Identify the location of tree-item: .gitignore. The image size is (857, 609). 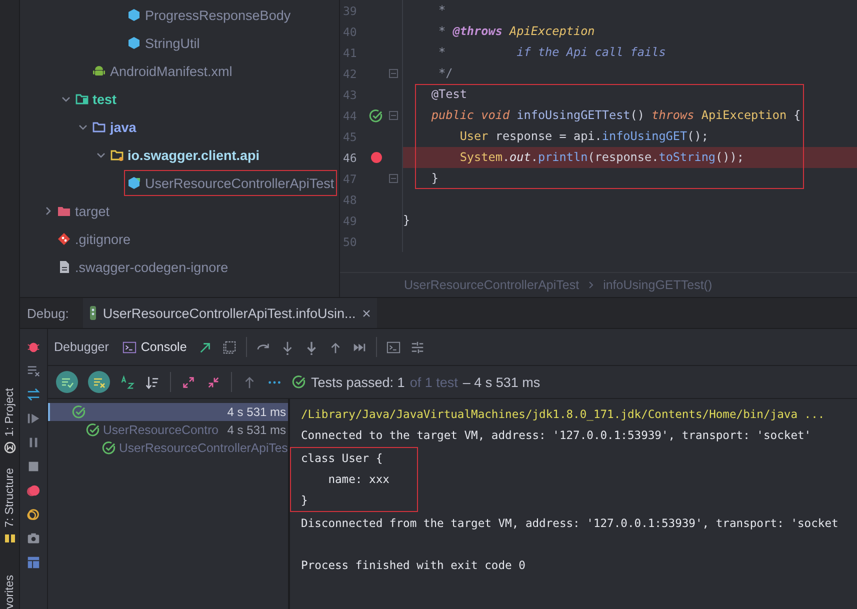
(94, 239).